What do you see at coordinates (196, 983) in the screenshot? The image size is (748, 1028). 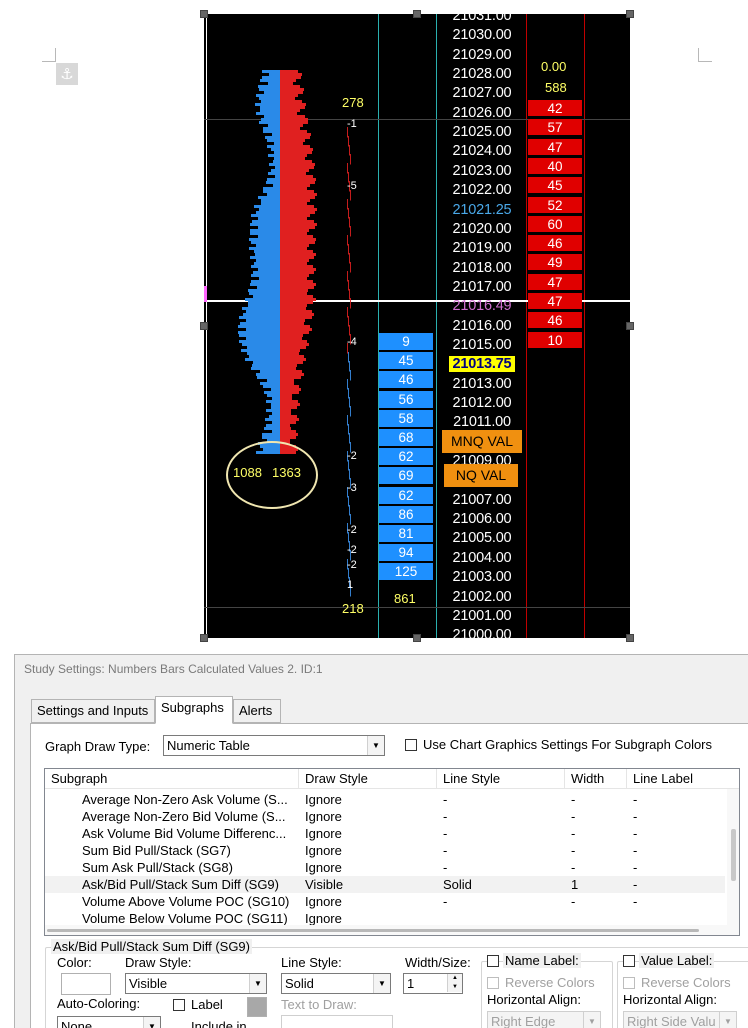 I see `draw-style-select: Visible ▼` at bounding box center [196, 983].